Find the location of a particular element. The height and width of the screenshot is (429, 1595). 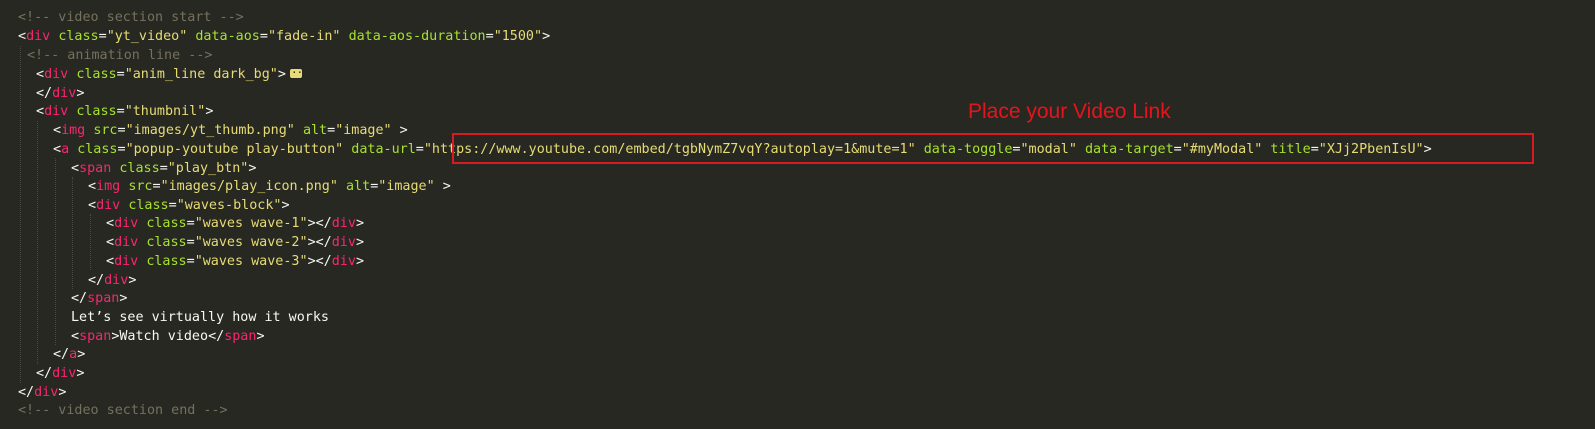

code-line: <div class="waves wave-1"></div> is located at coordinates (235, 223).